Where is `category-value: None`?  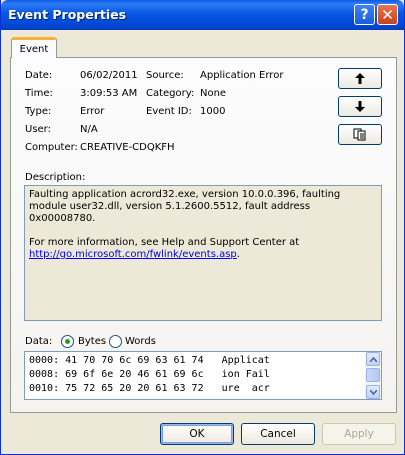
category-value: None is located at coordinates (213, 93).